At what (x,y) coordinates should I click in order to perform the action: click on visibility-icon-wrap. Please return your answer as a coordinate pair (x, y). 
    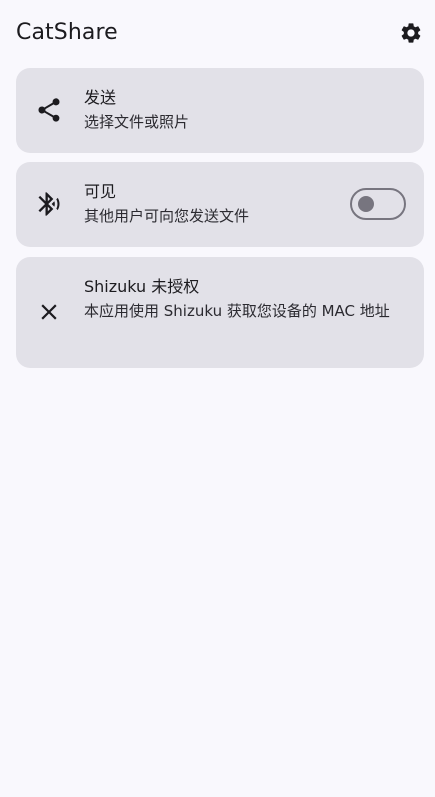
    Looking at the image, I should click on (49, 204).